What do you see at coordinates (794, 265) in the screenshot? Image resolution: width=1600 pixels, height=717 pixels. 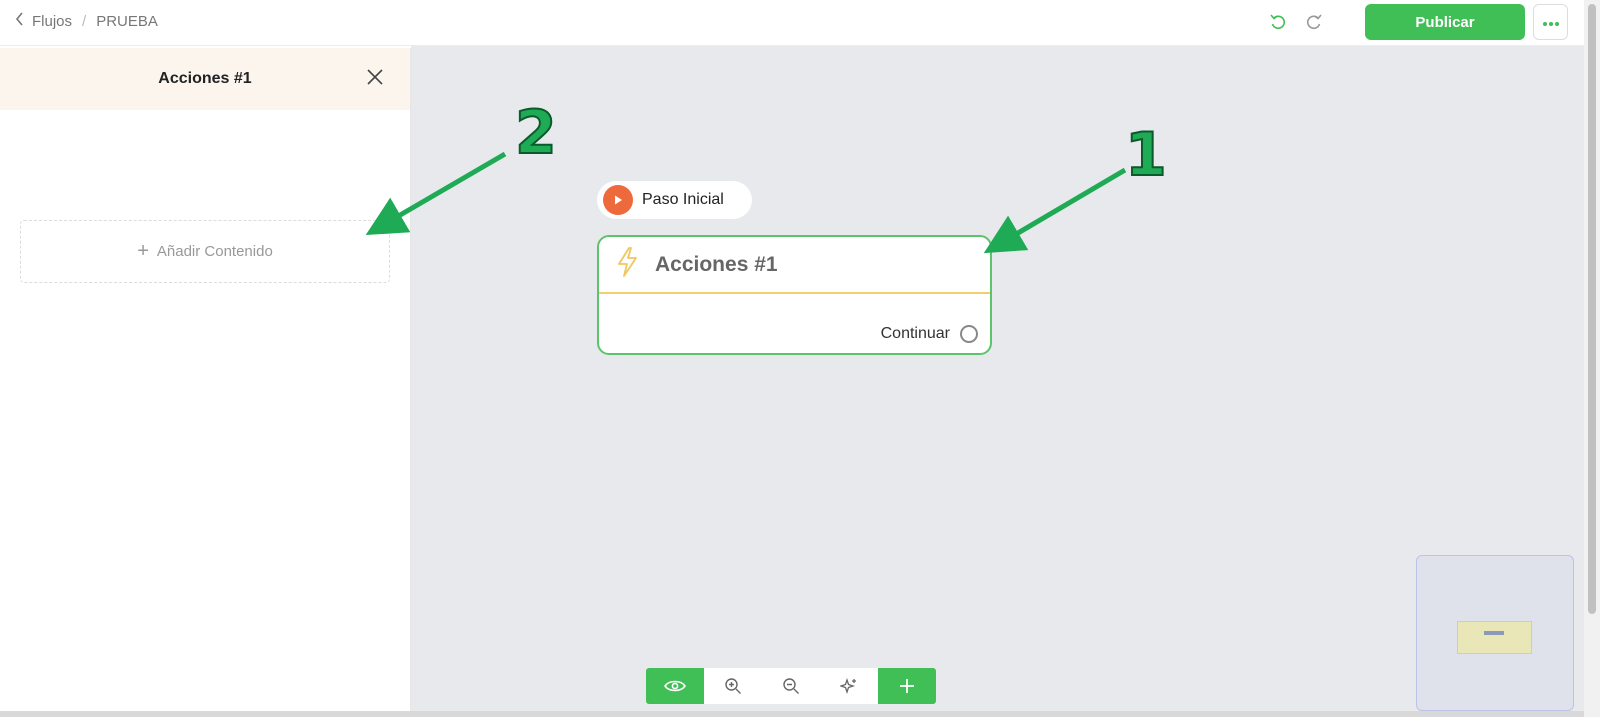 I see `node-header: Acciones #1` at bounding box center [794, 265].